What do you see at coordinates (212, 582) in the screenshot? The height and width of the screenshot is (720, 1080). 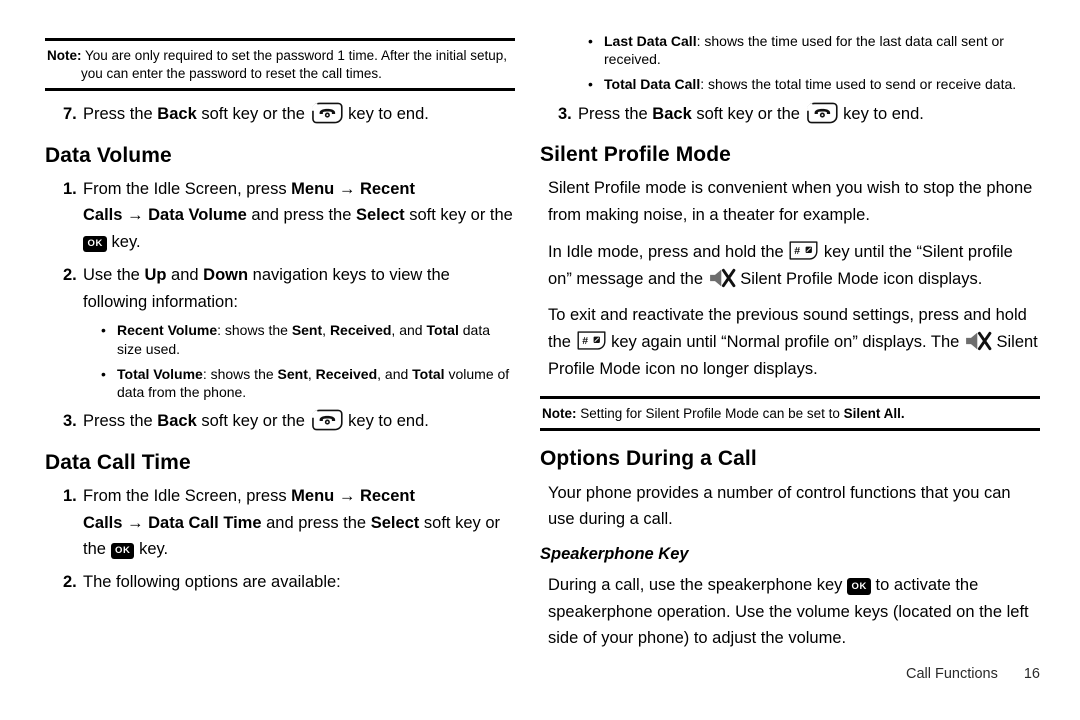 I see `step-text: The following options are available:` at bounding box center [212, 582].